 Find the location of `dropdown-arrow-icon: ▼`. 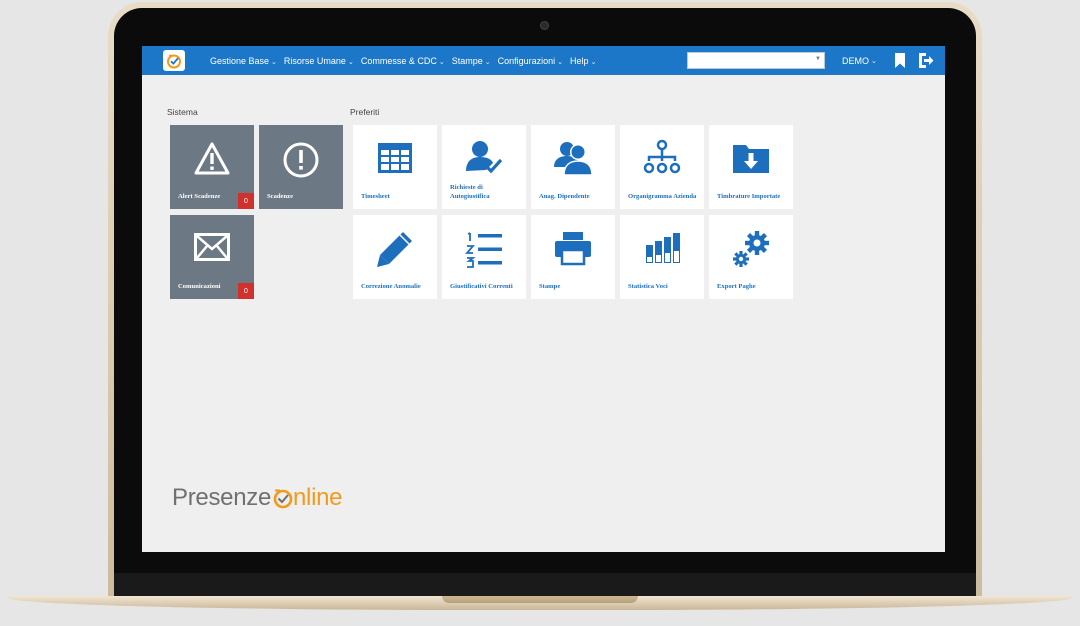

dropdown-arrow-icon: ▼ is located at coordinates (818, 59).